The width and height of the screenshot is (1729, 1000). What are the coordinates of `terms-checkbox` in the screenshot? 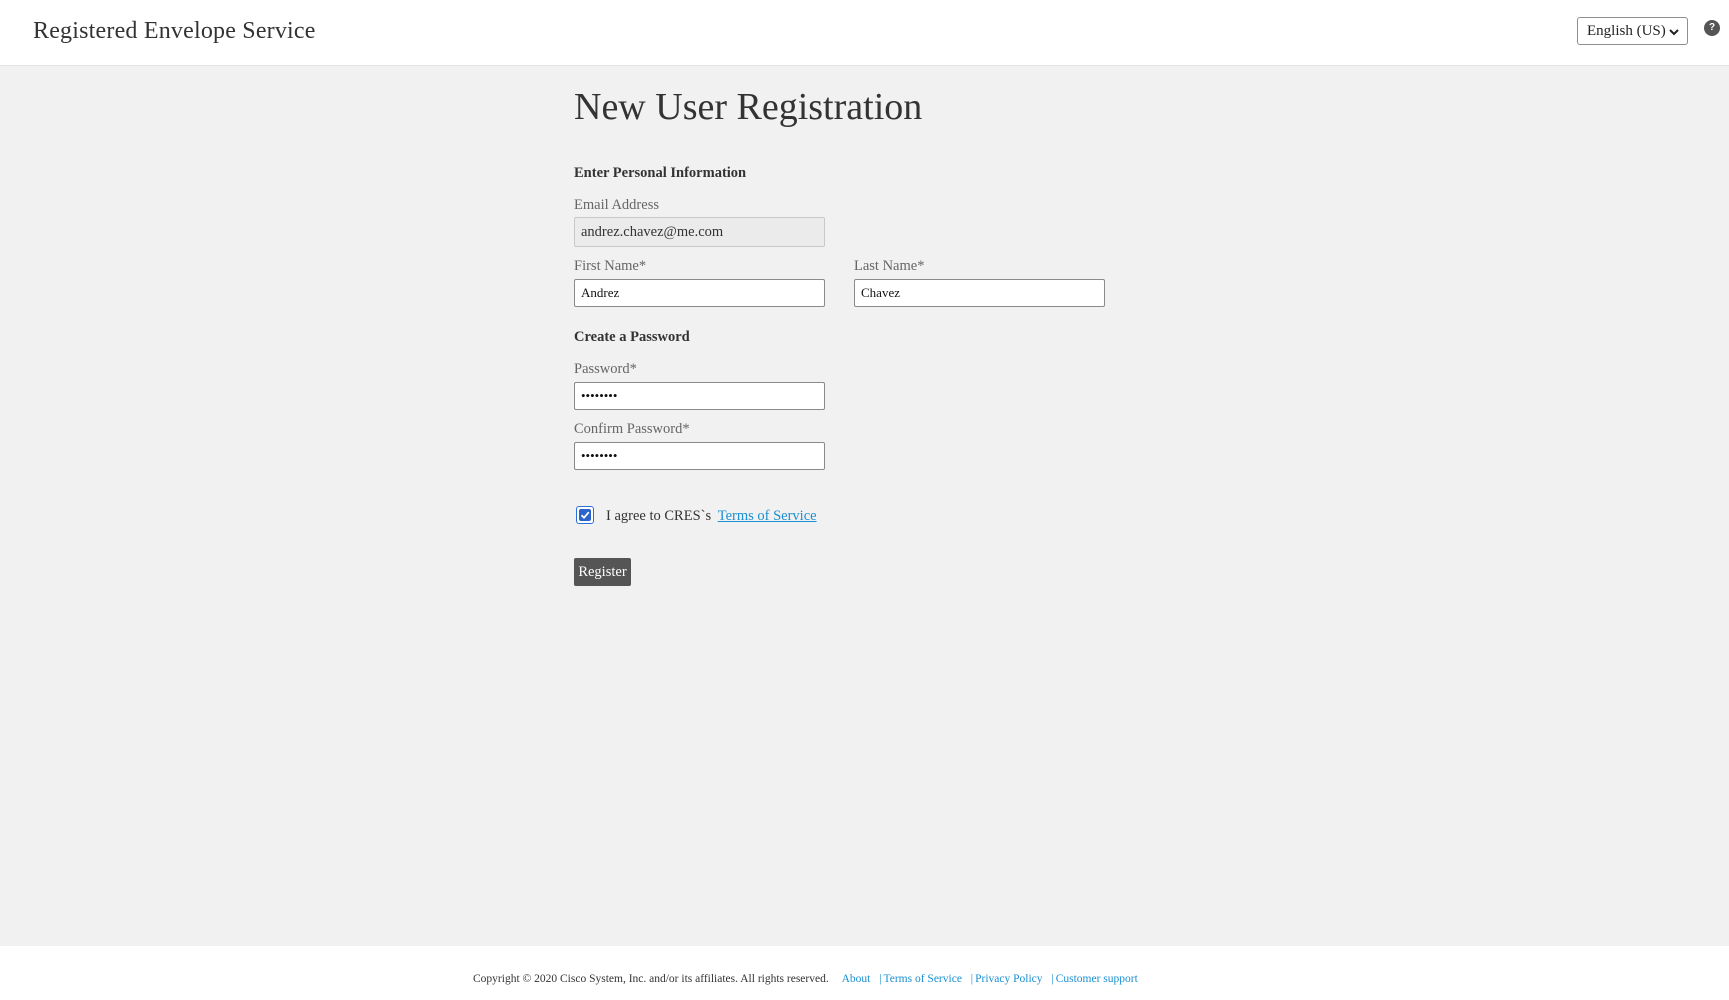 It's located at (585, 515).